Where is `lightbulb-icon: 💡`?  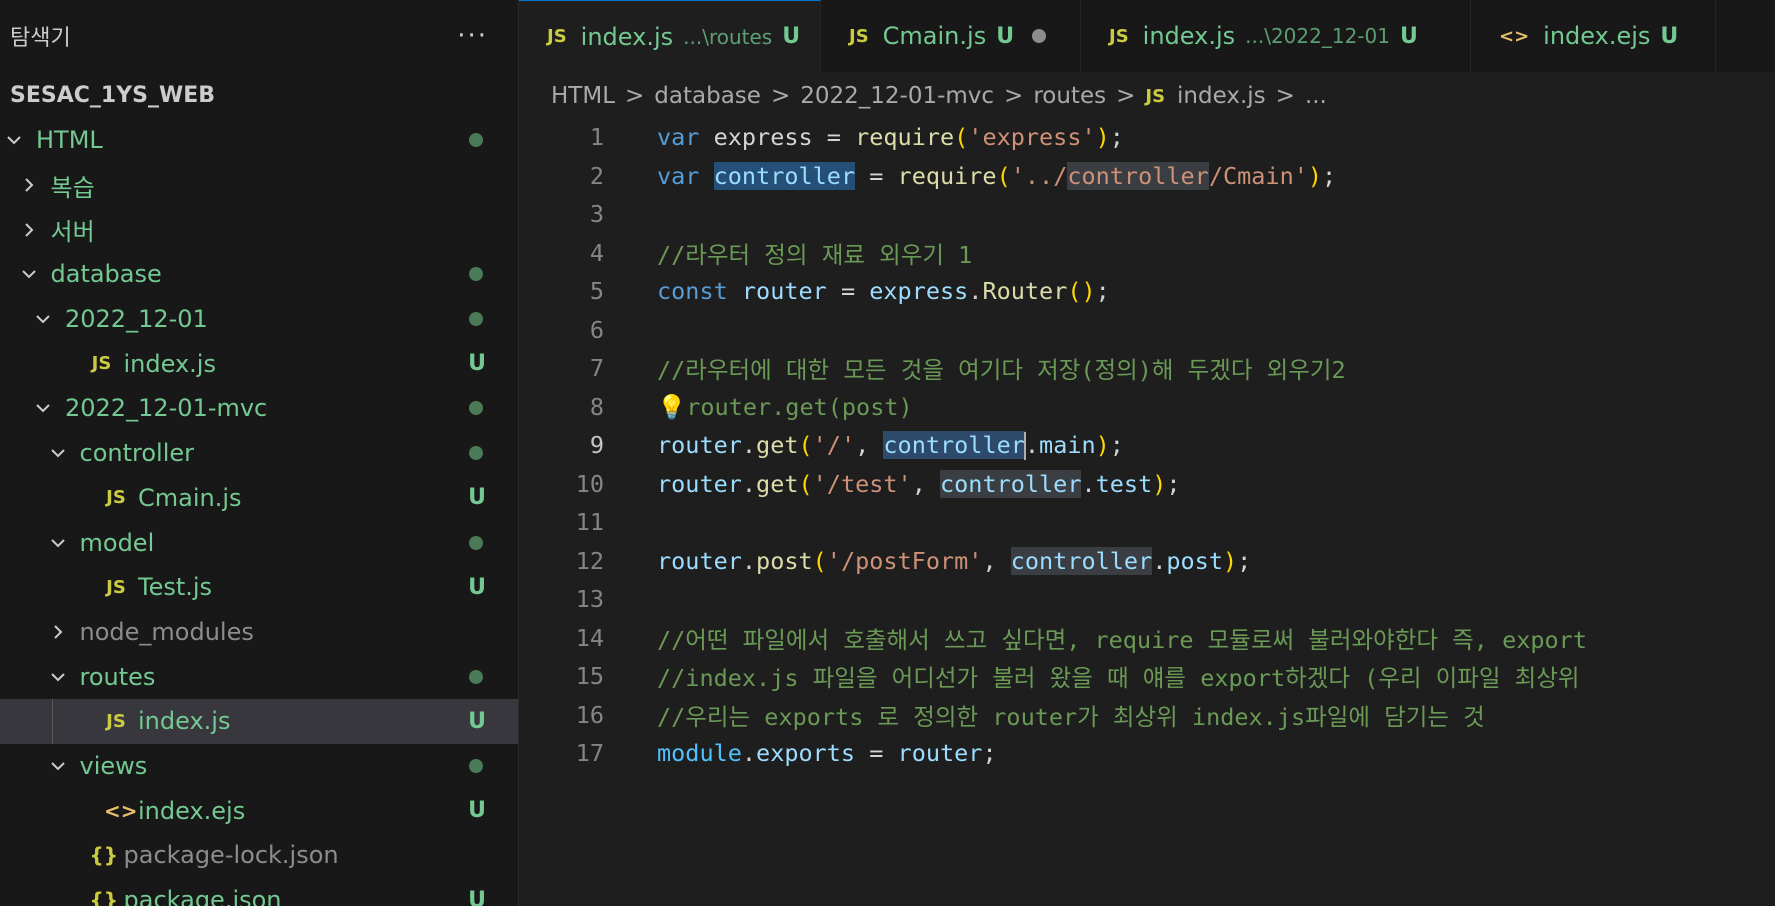 lightbulb-icon: 💡 is located at coordinates (671, 407).